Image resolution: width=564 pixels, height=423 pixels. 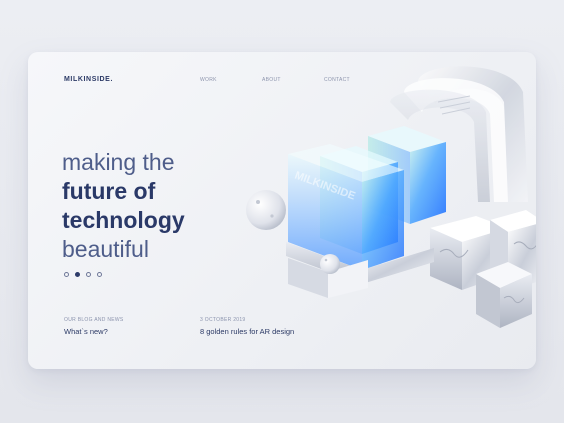 What do you see at coordinates (109, 191) in the screenshot?
I see `hero-line-2: future of` at bounding box center [109, 191].